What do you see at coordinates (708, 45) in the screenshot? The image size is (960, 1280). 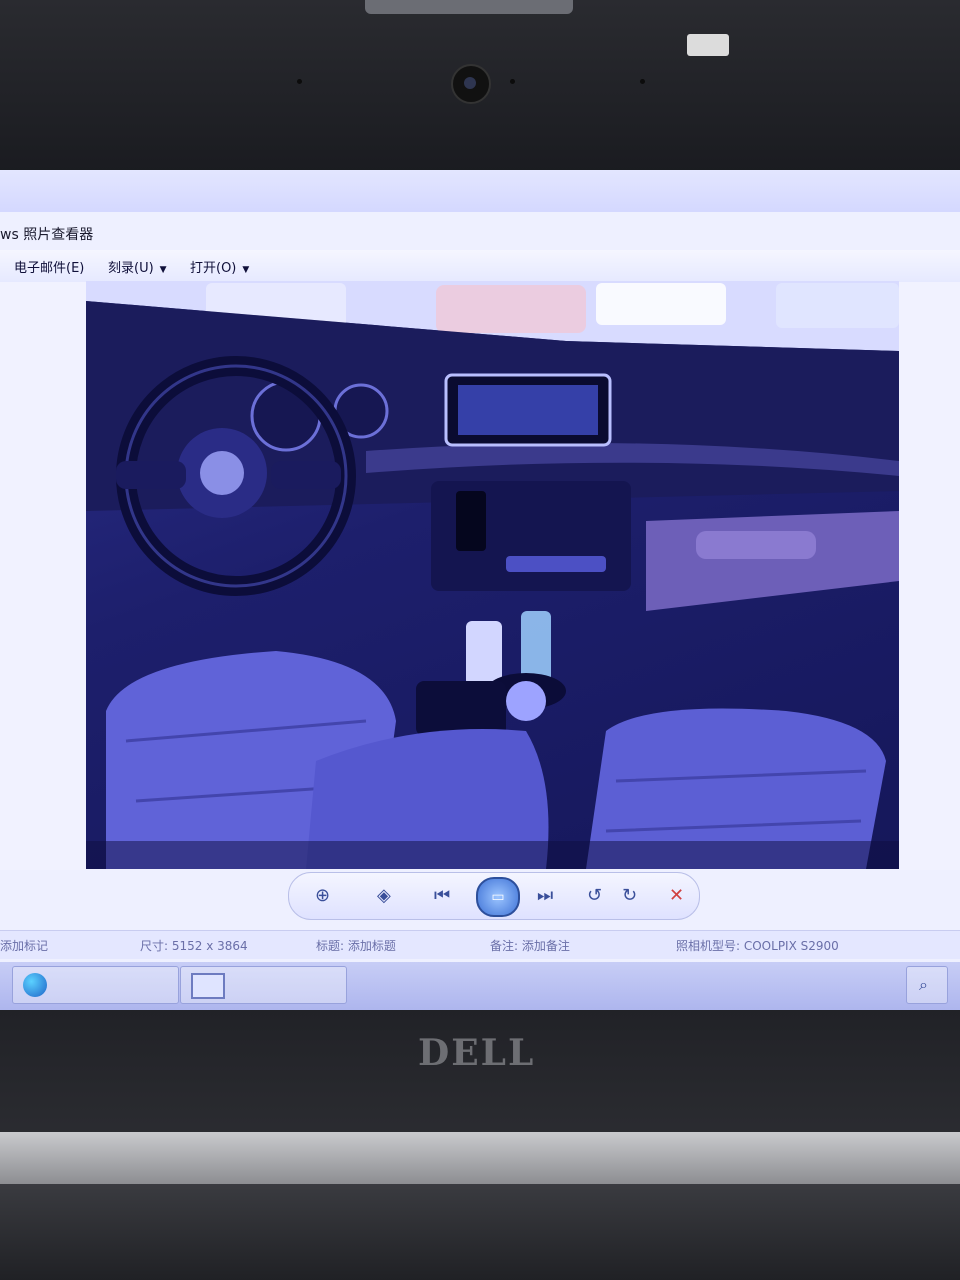 I see `privacy-tab` at bounding box center [708, 45].